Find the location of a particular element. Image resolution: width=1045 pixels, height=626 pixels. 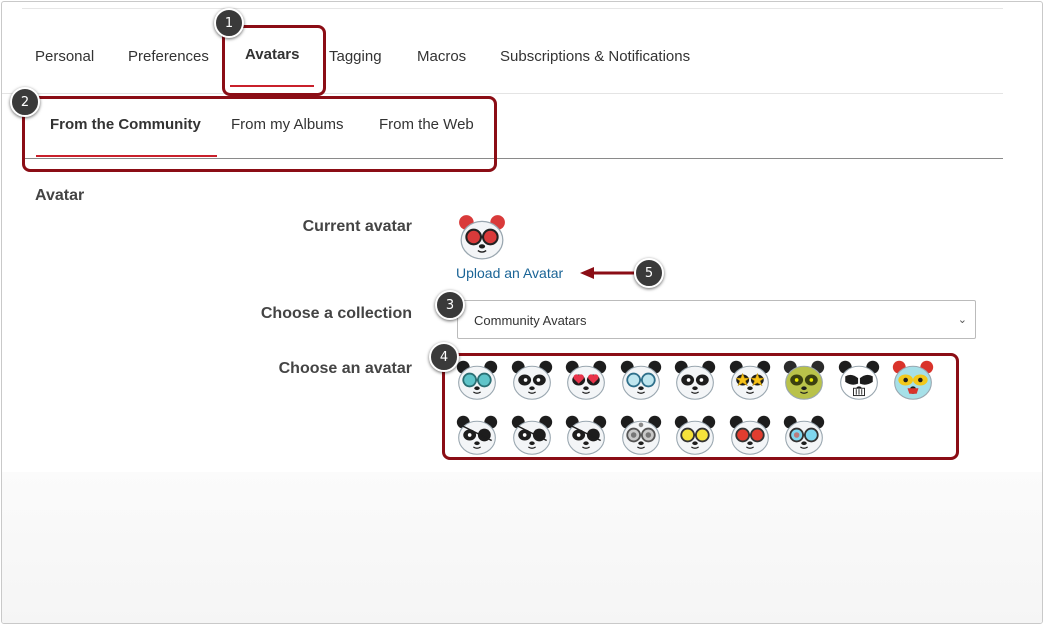

collection-select: Community Avatars ⌄ is located at coordinates (716, 319).